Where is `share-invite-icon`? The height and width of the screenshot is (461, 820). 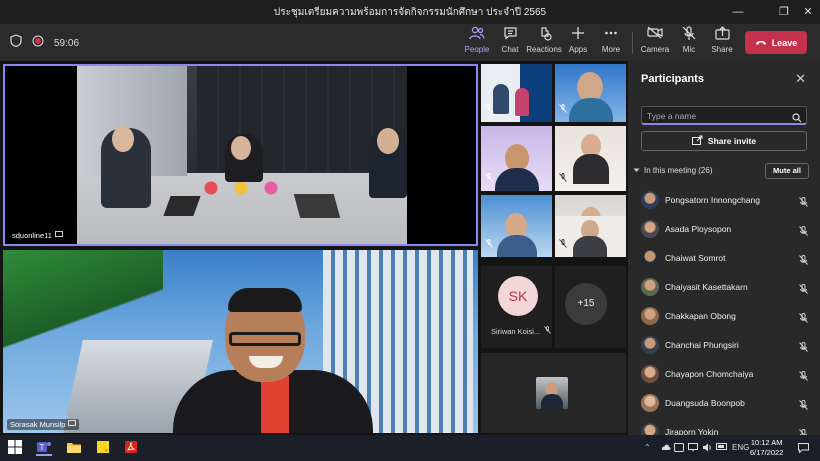
share-invite-icon is located at coordinates (697, 141).